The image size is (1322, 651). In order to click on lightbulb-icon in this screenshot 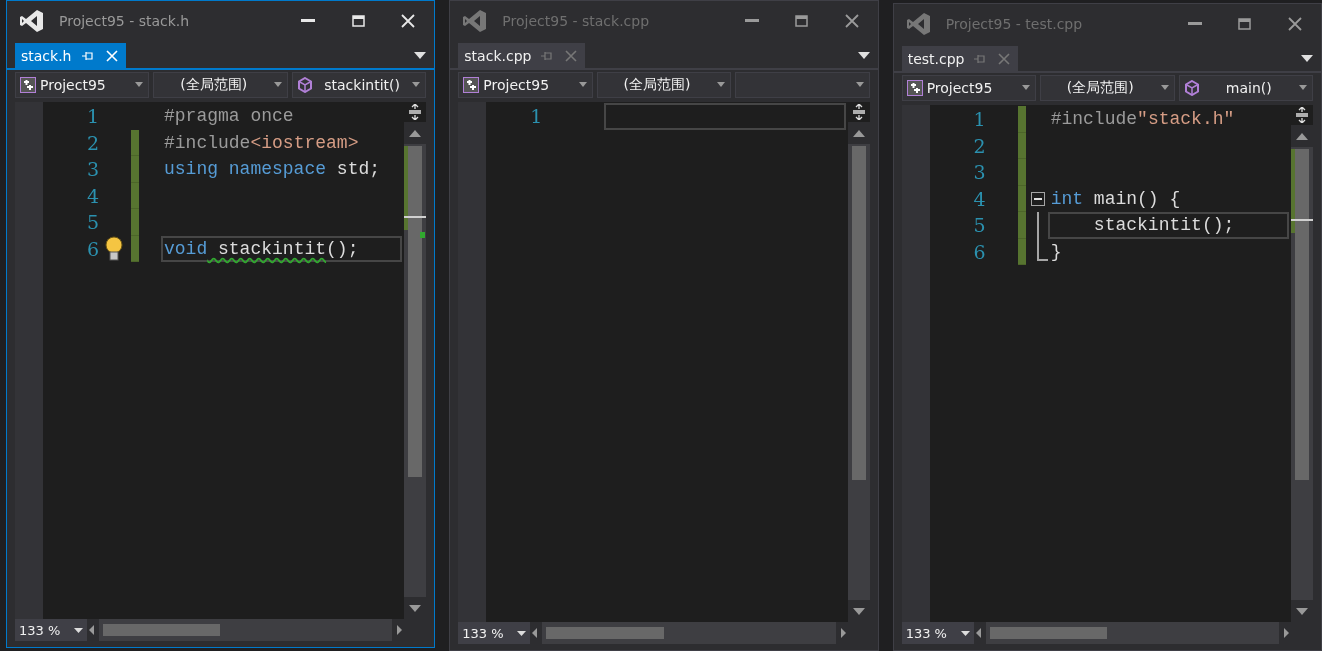, I will do `click(114, 248)`.